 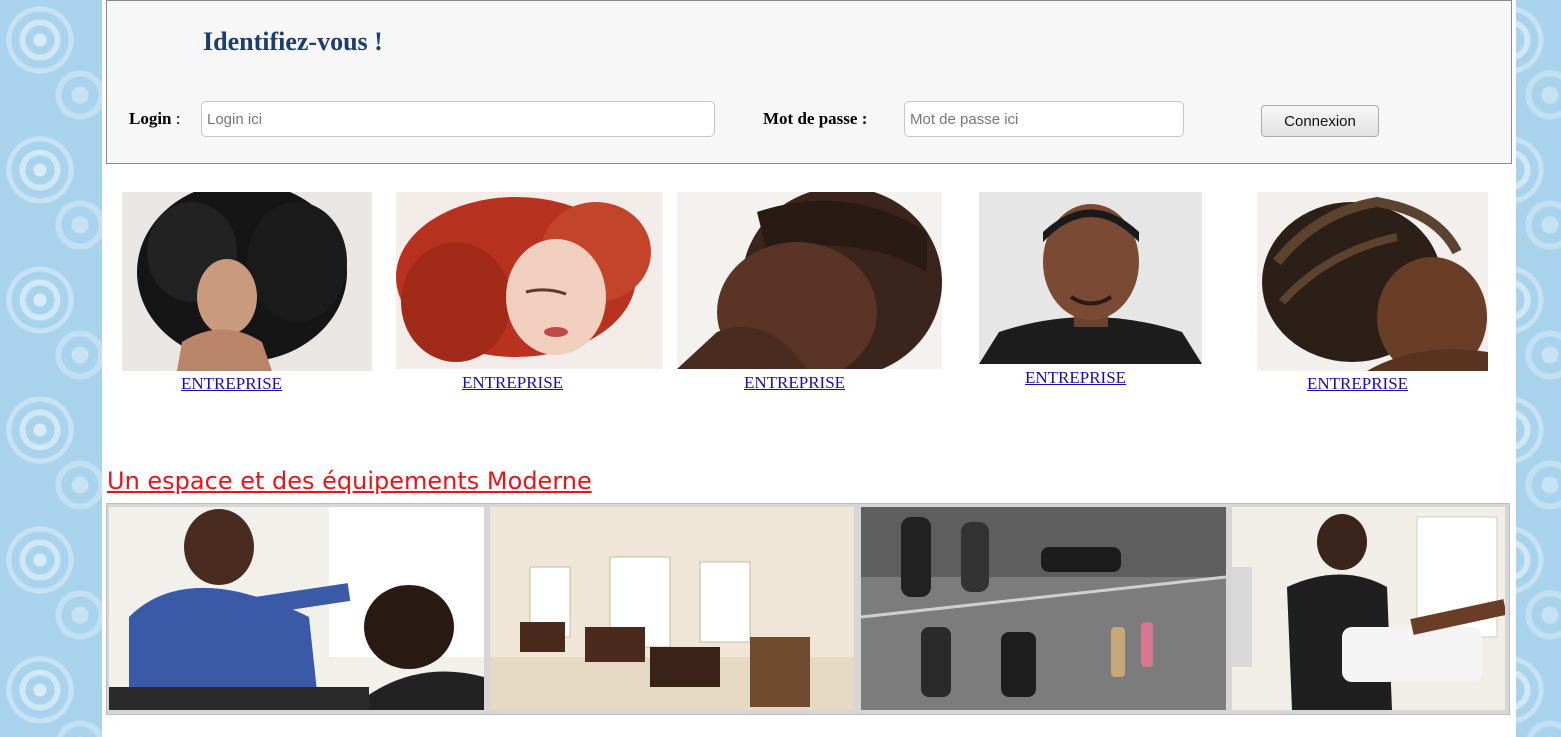 I want to click on braided-hair-woman-photo, so click(x=1372, y=281).